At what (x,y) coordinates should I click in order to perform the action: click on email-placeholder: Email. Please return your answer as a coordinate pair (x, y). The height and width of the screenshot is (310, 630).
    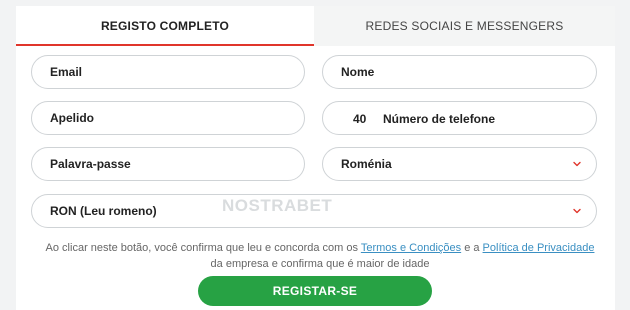
    Looking at the image, I should click on (66, 72).